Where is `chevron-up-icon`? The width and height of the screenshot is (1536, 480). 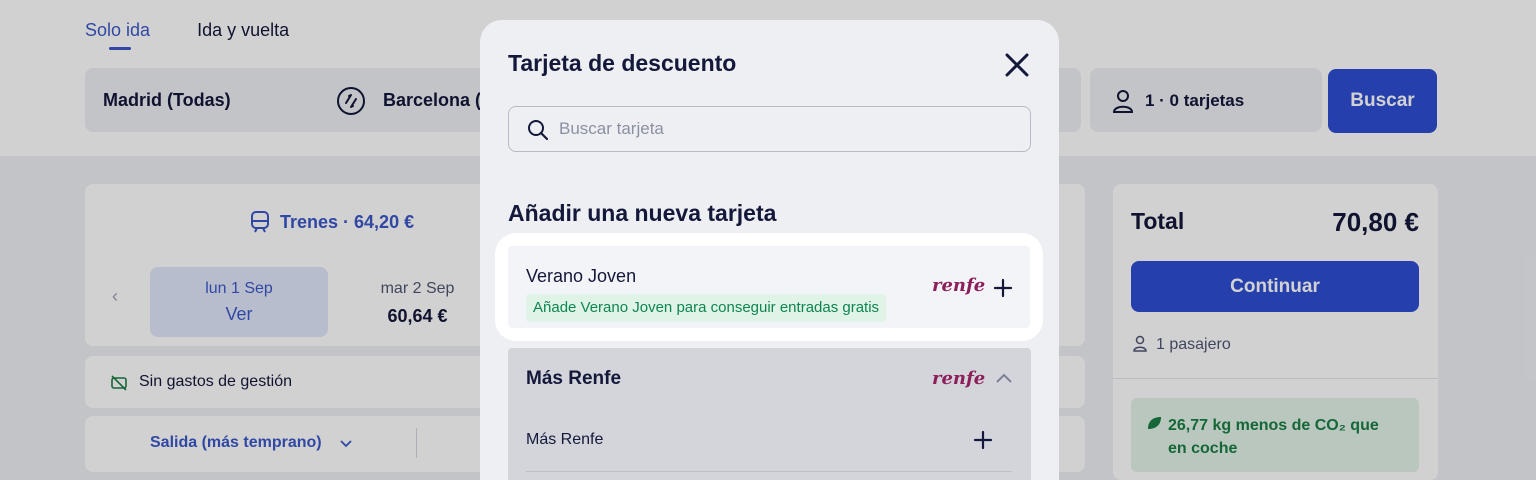
chevron-up-icon is located at coordinates (1004, 378).